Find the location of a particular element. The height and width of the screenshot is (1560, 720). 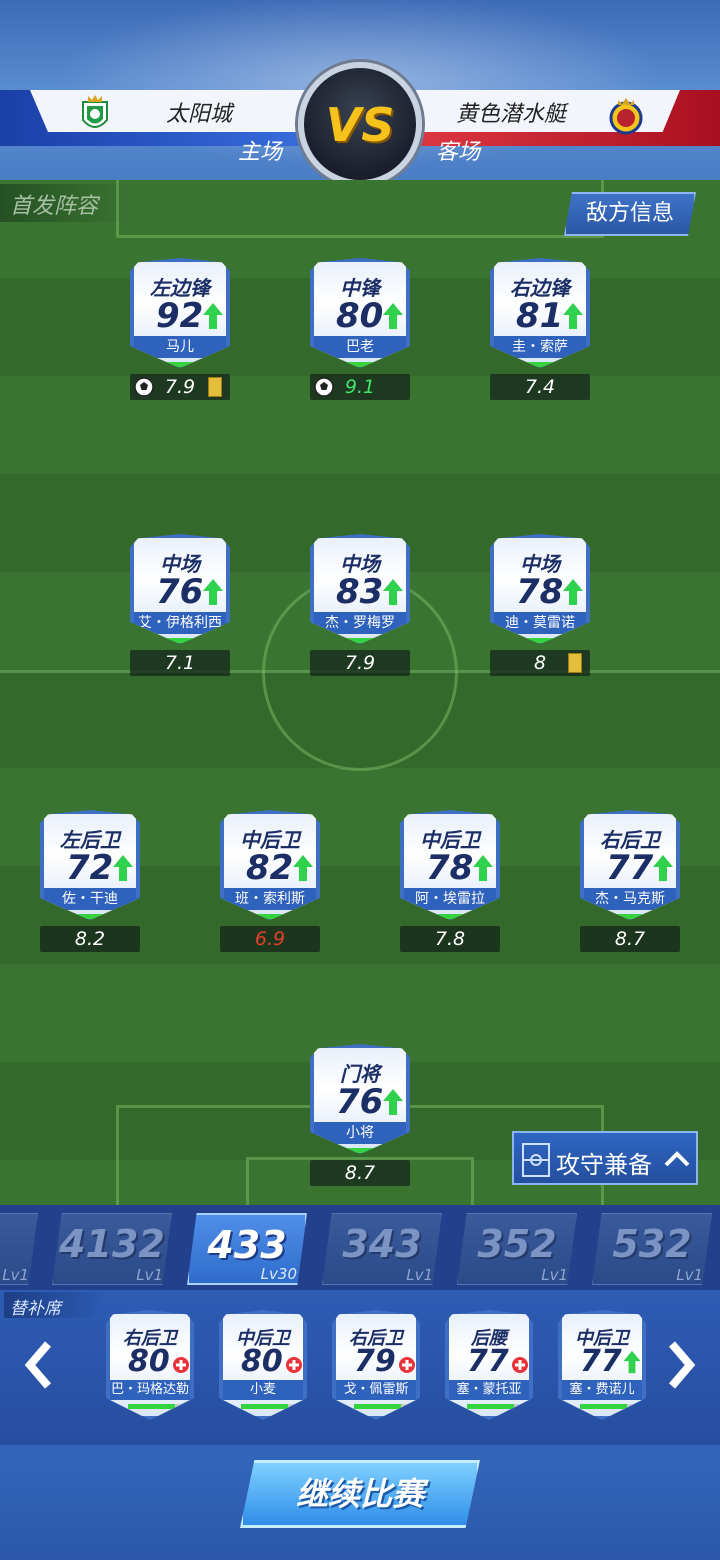

player-rating: 82 is located at coordinates (270, 868).